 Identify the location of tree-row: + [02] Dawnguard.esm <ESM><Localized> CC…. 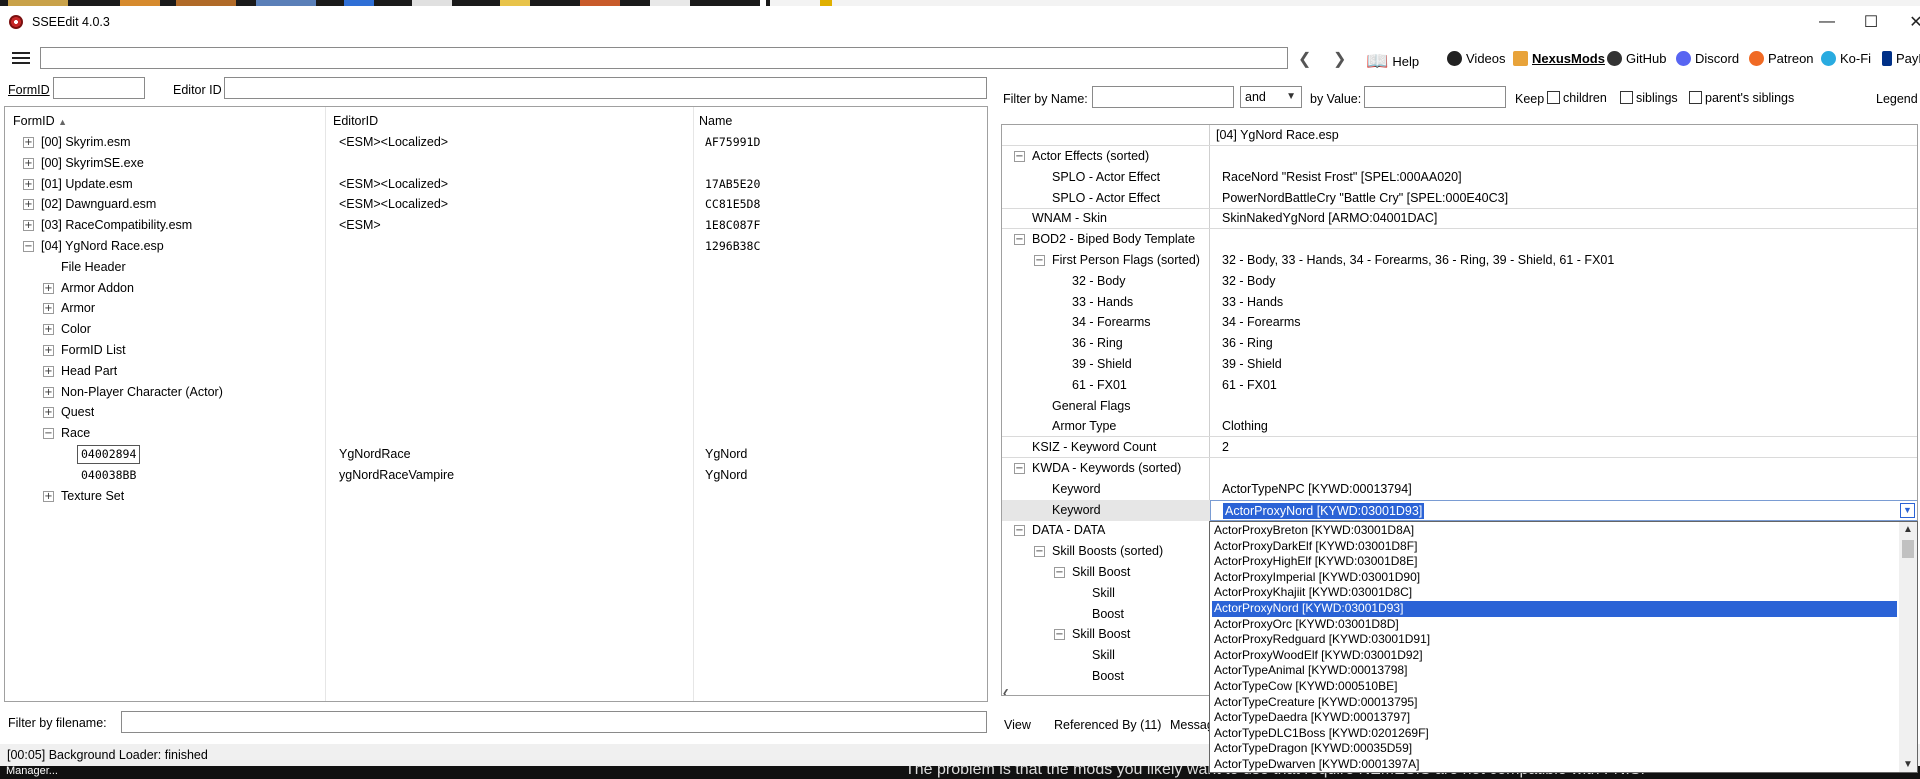
(496, 204).